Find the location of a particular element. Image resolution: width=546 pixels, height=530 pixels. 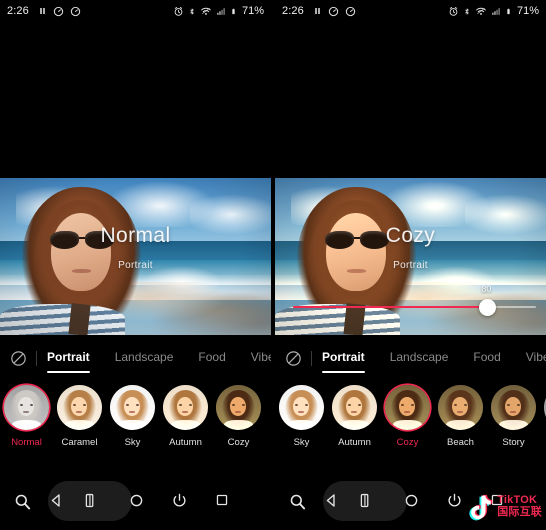

photo-scene is located at coordinates (135, 256).